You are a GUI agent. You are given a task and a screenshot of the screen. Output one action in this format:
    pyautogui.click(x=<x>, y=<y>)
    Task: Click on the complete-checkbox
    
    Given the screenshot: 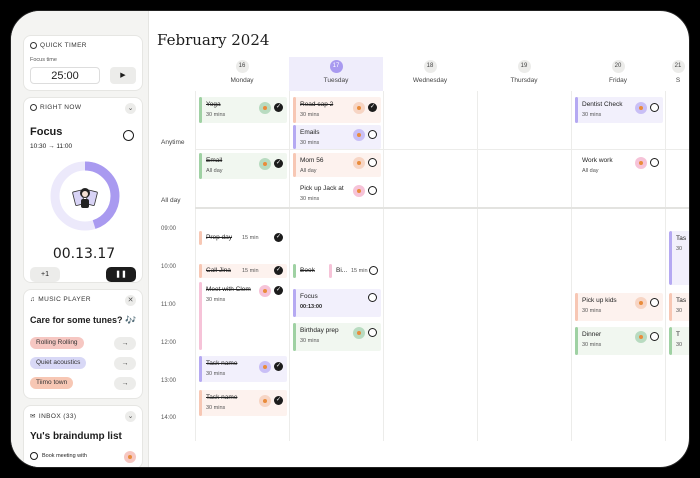 What is the action you would take?
    pyautogui.click(x=128, y=135)
    